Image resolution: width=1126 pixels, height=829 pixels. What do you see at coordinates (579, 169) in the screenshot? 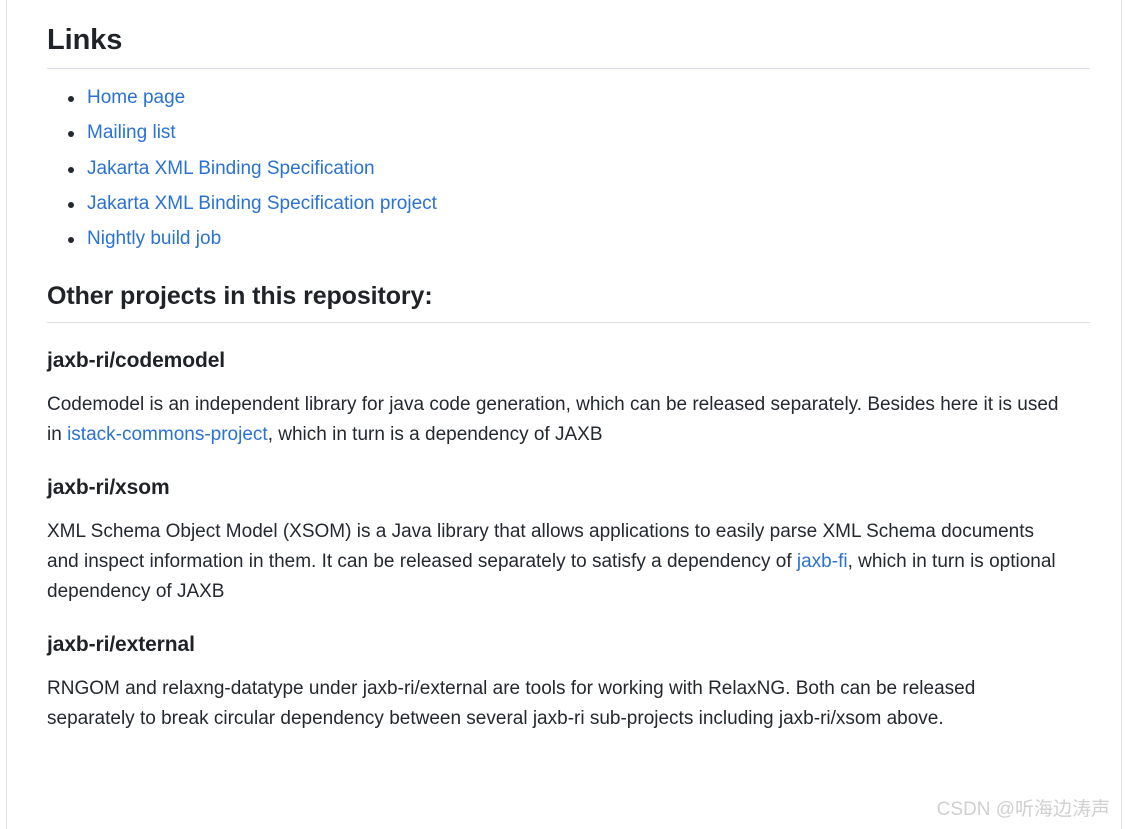
I see `list-item: Jakarta XML Binding Specification` at bounding box center [579, 169].